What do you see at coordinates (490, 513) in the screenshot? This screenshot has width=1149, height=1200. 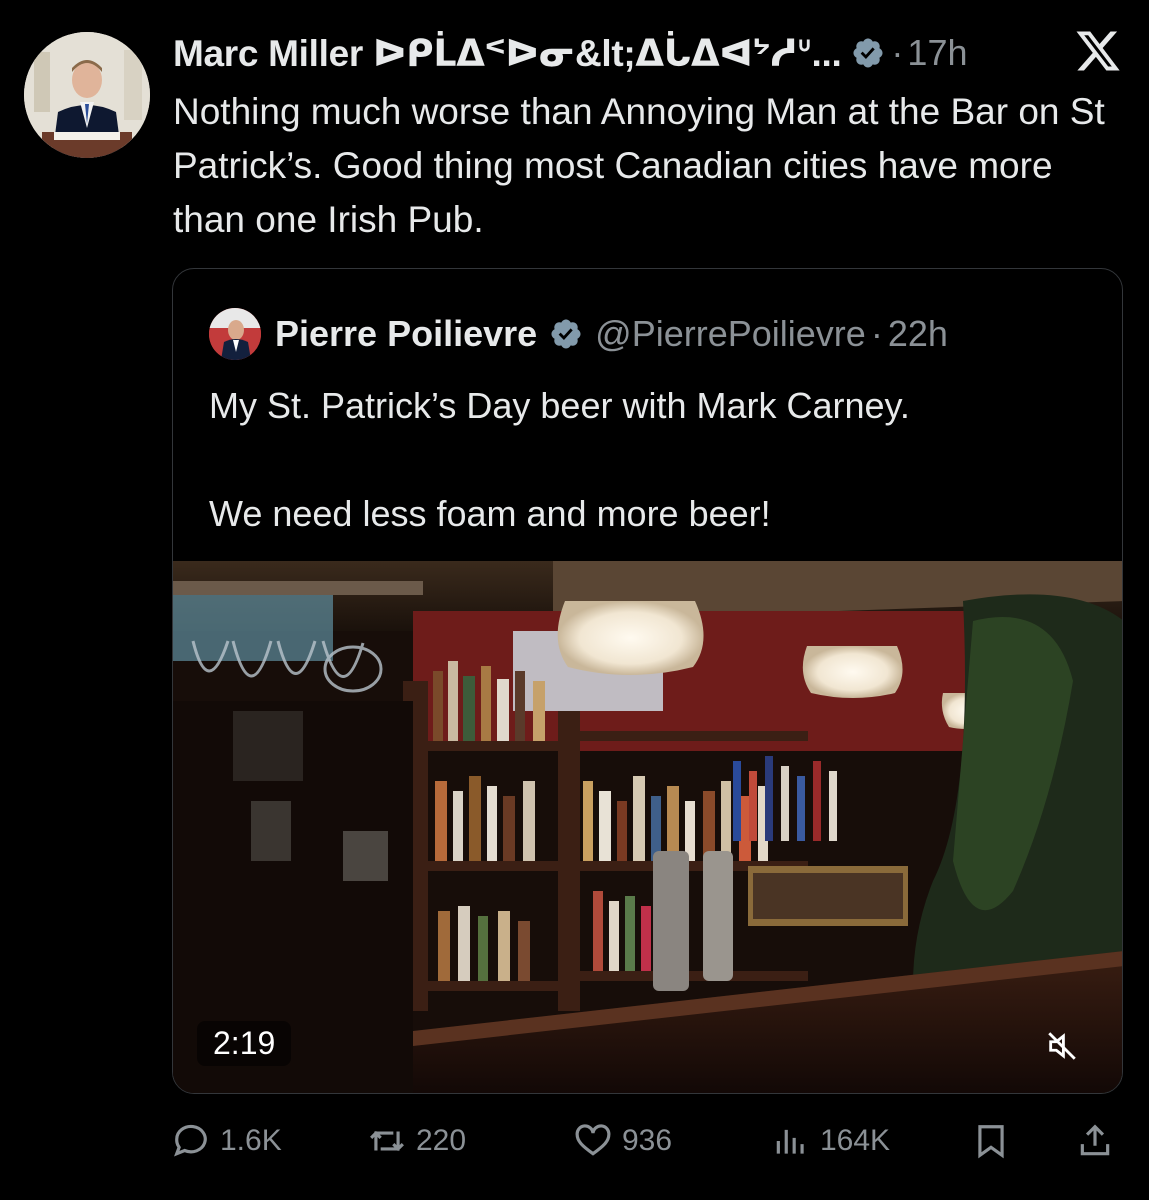 I see `quoted-text-line-2: We need less foam and more beer!` at bounding box center [490, 513].